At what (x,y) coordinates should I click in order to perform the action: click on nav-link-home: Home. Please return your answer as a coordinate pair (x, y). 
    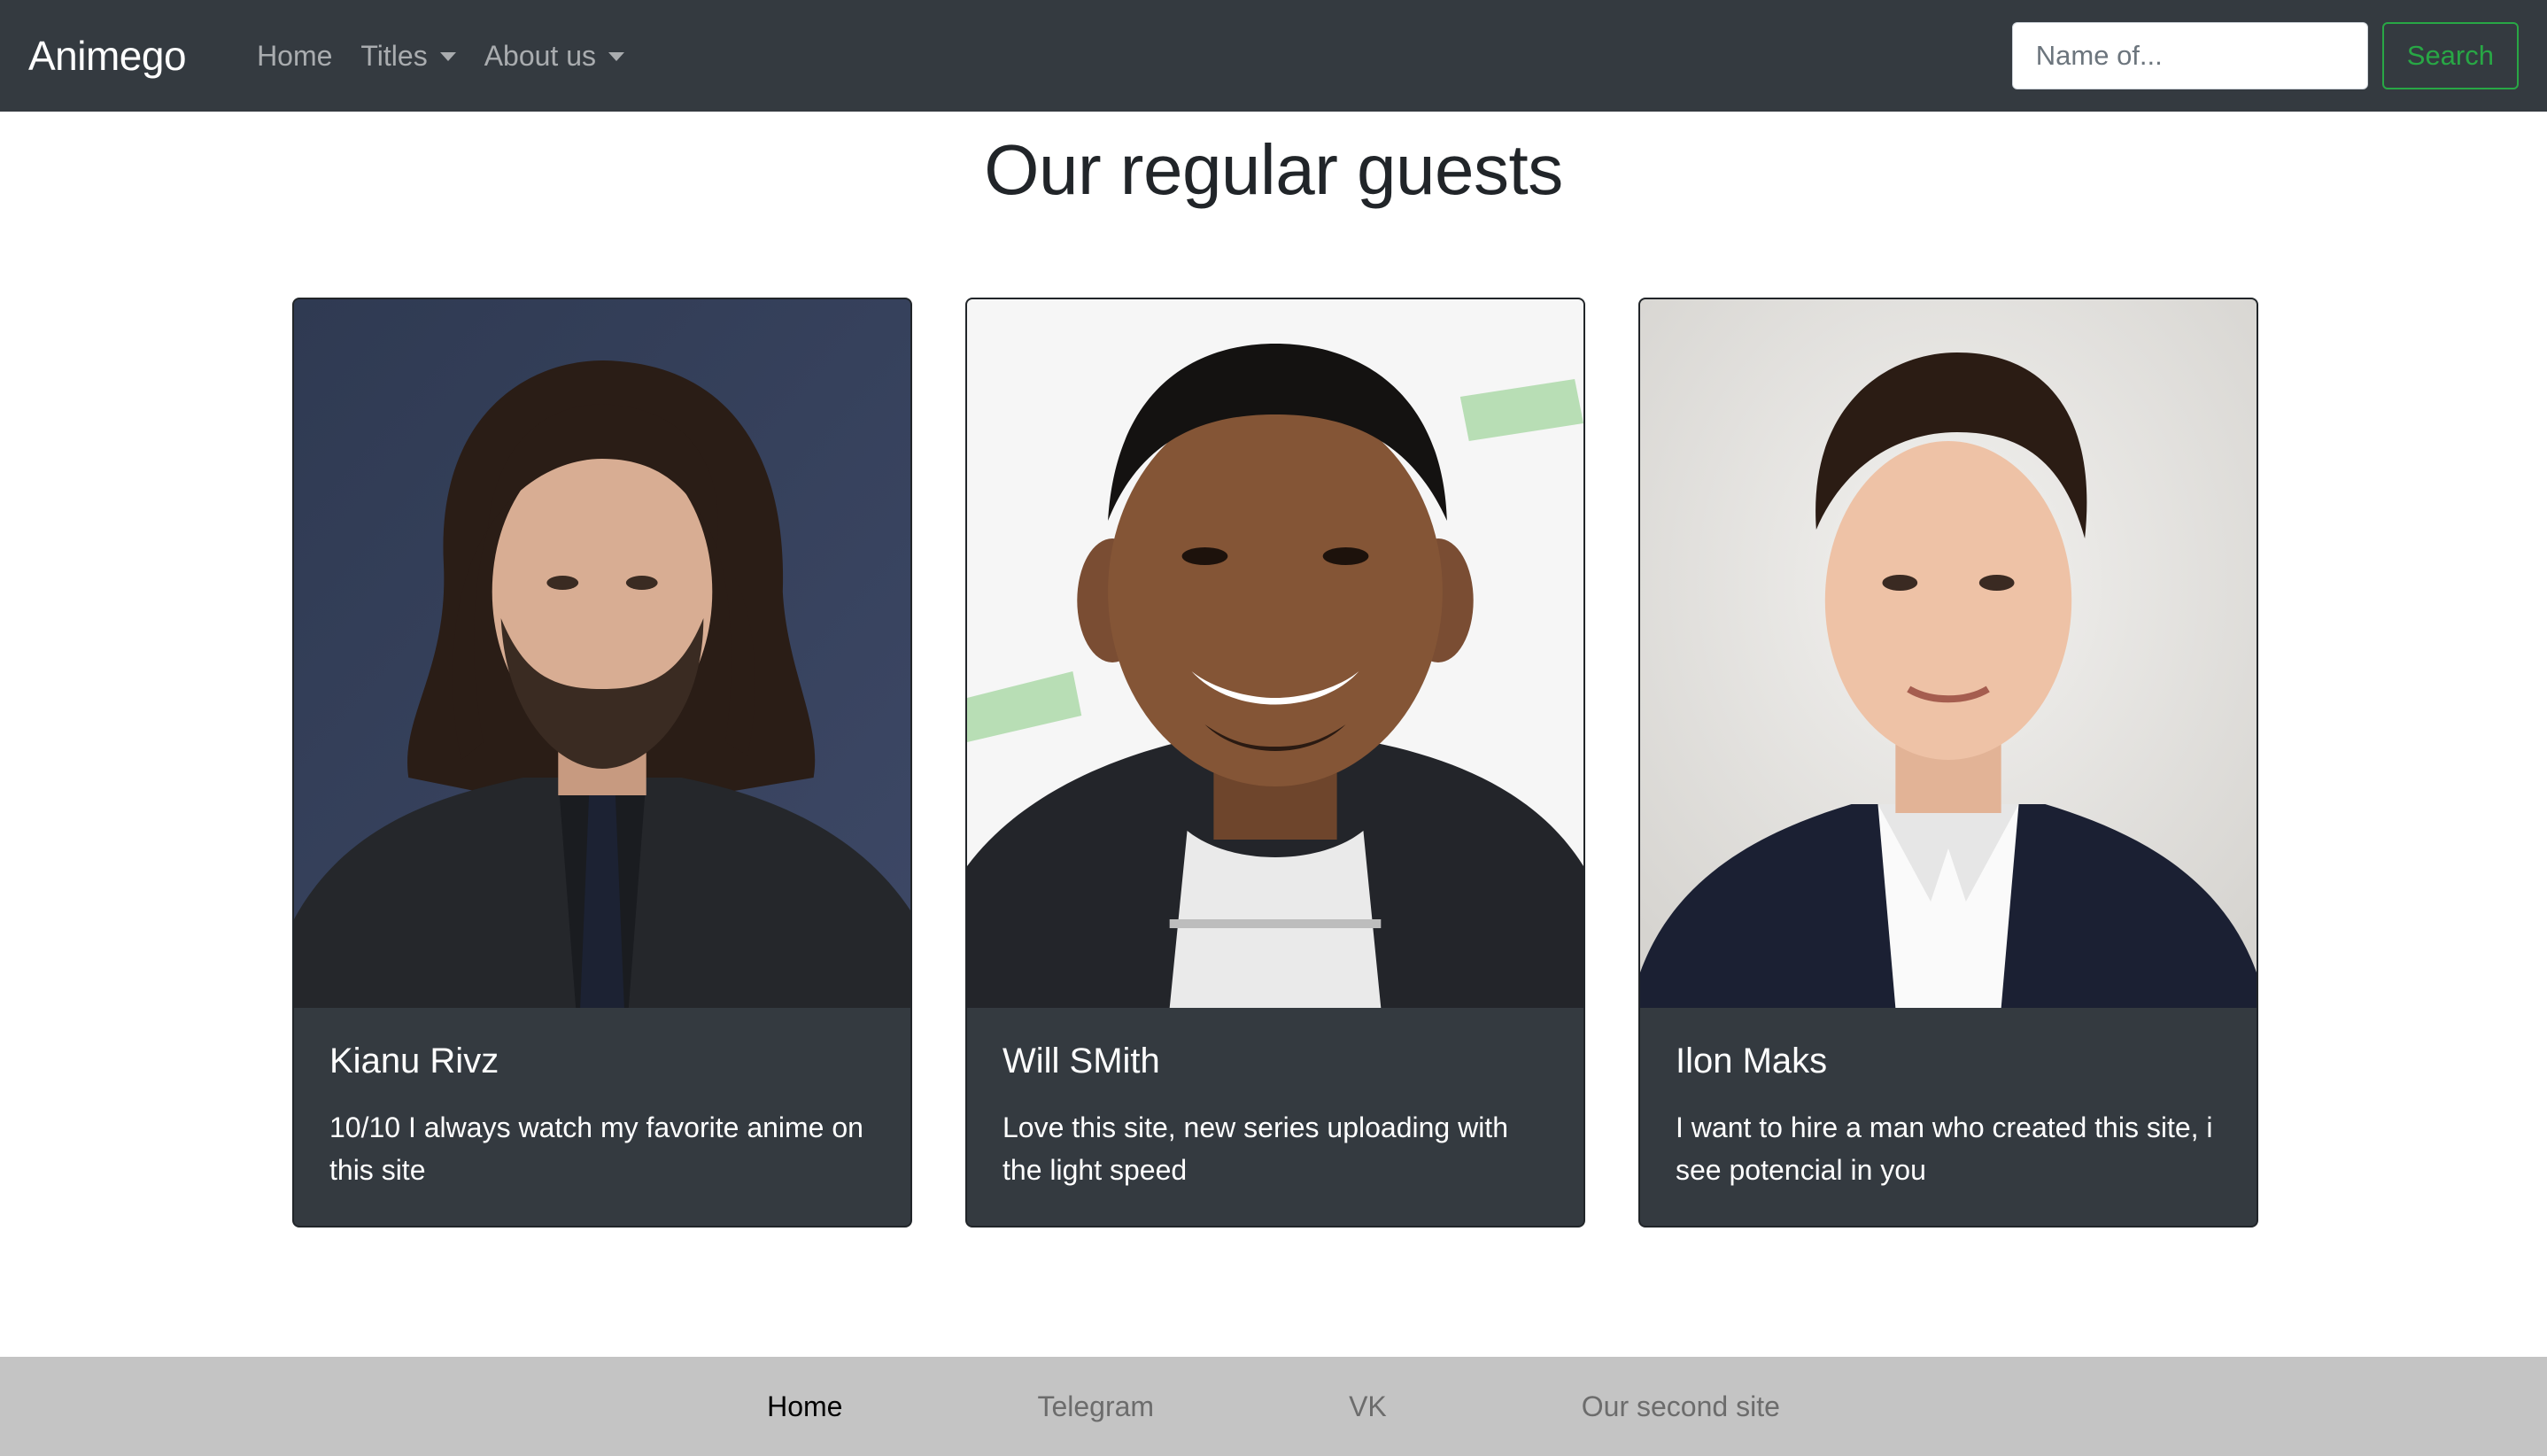
    Looking at the image, I should click on (295, 56).